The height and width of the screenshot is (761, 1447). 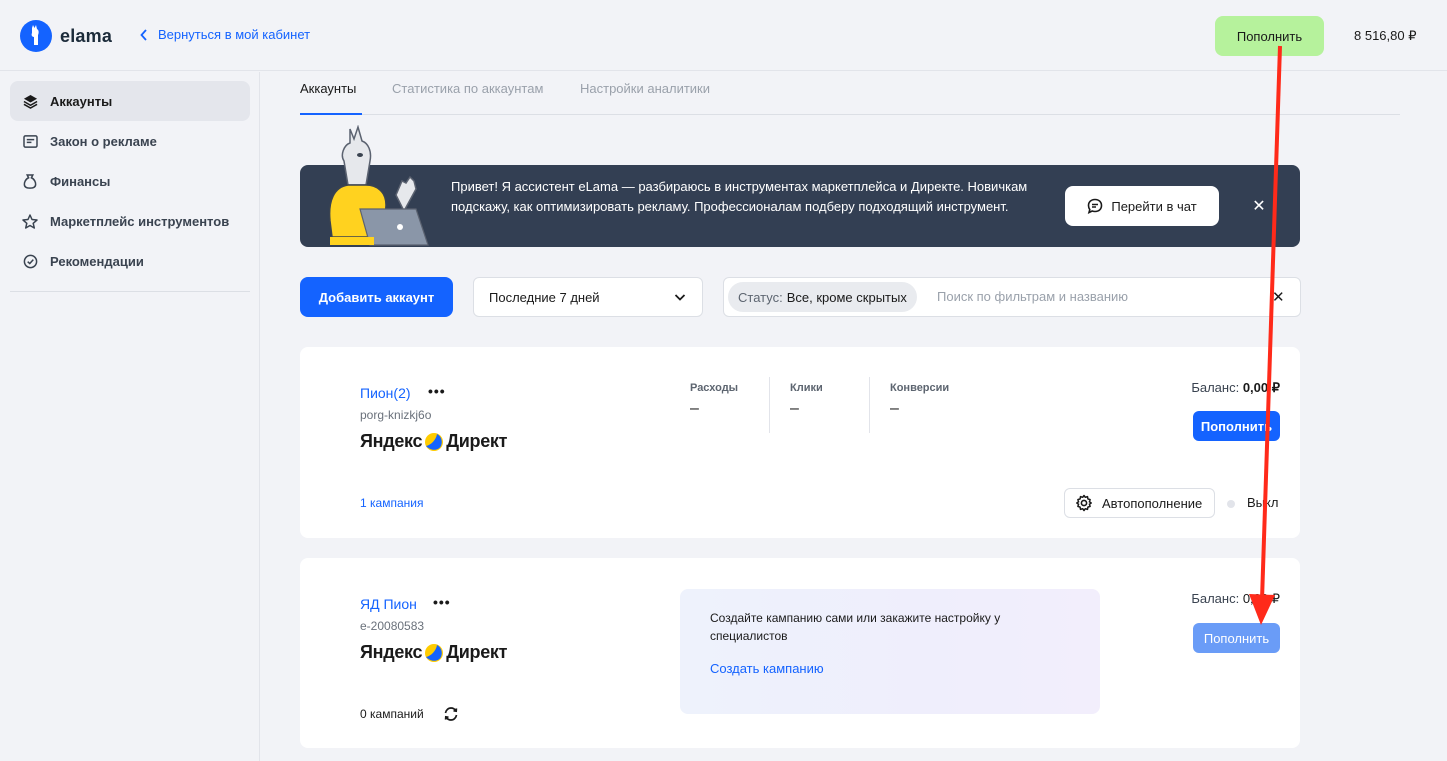 What do you see at coordinates (451, 714) in the screenshot?
I see `refresh-icon` at bounding box center [451, 714].